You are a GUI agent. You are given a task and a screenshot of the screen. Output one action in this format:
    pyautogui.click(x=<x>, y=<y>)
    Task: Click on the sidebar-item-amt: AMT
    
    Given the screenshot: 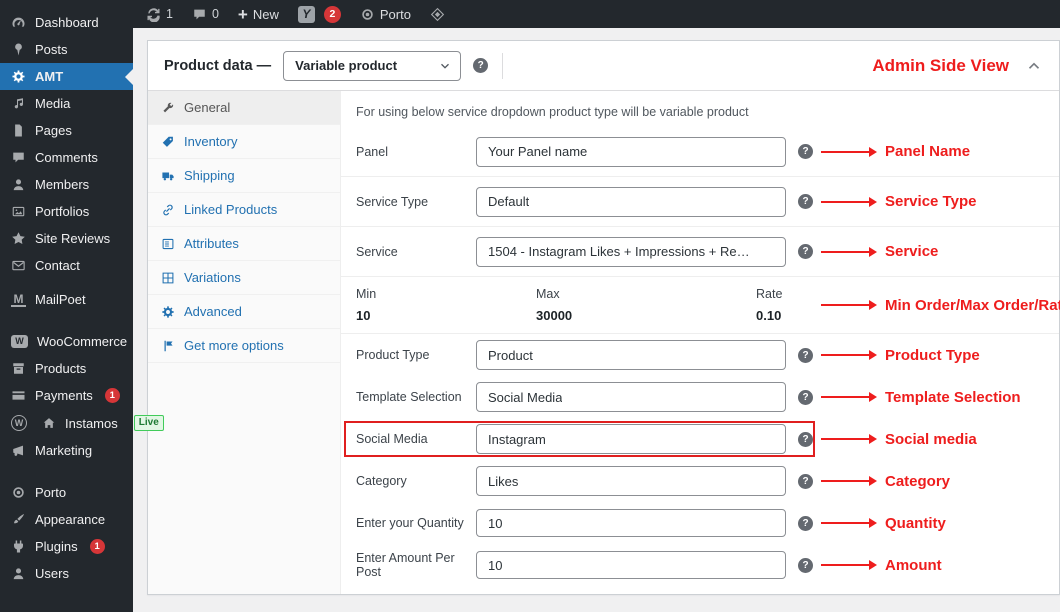 What is the action you would take?
    pyautogui.click(x=66, y=76)
    